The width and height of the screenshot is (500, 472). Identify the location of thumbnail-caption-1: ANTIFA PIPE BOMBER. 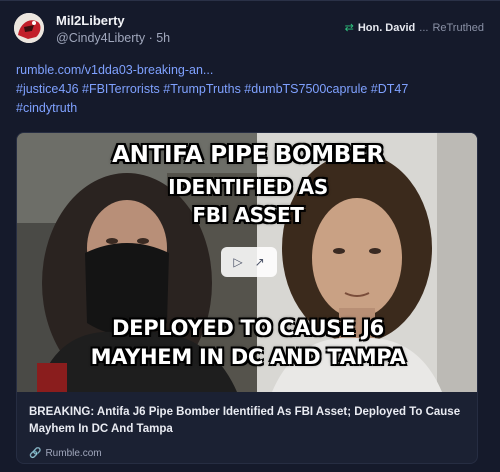
(248, 155).